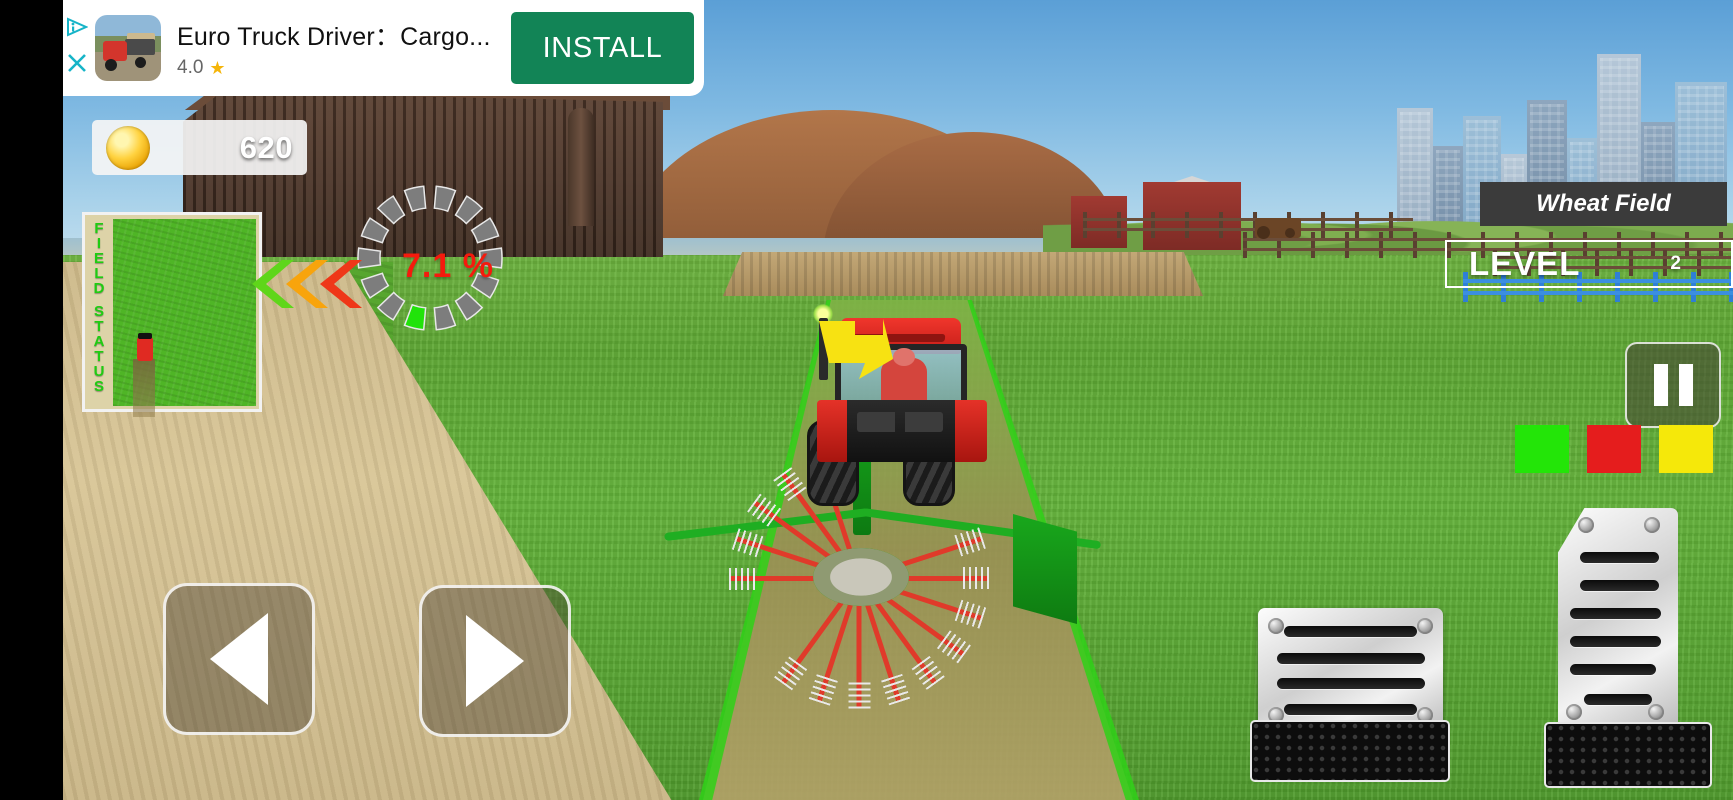  I want to click on install-button: INSTALL, so click(602, 48).